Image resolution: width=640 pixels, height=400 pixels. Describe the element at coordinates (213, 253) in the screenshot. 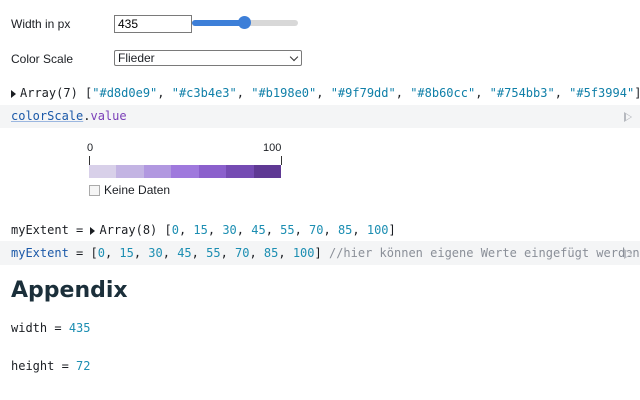

I see `extent-cell-value: 55` at that location.